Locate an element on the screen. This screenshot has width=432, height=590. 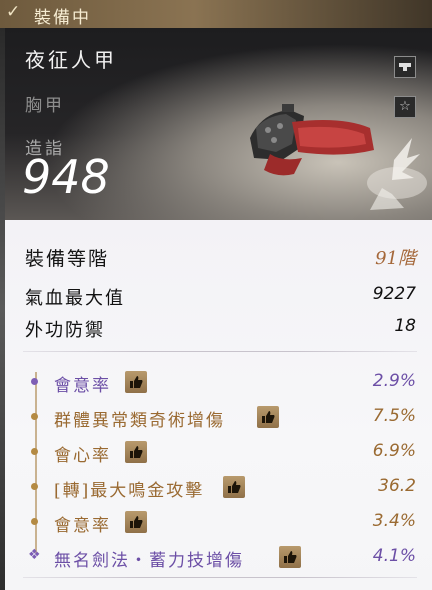
substat-row: 會心率 6.9% is located at coordinates (218, 452).